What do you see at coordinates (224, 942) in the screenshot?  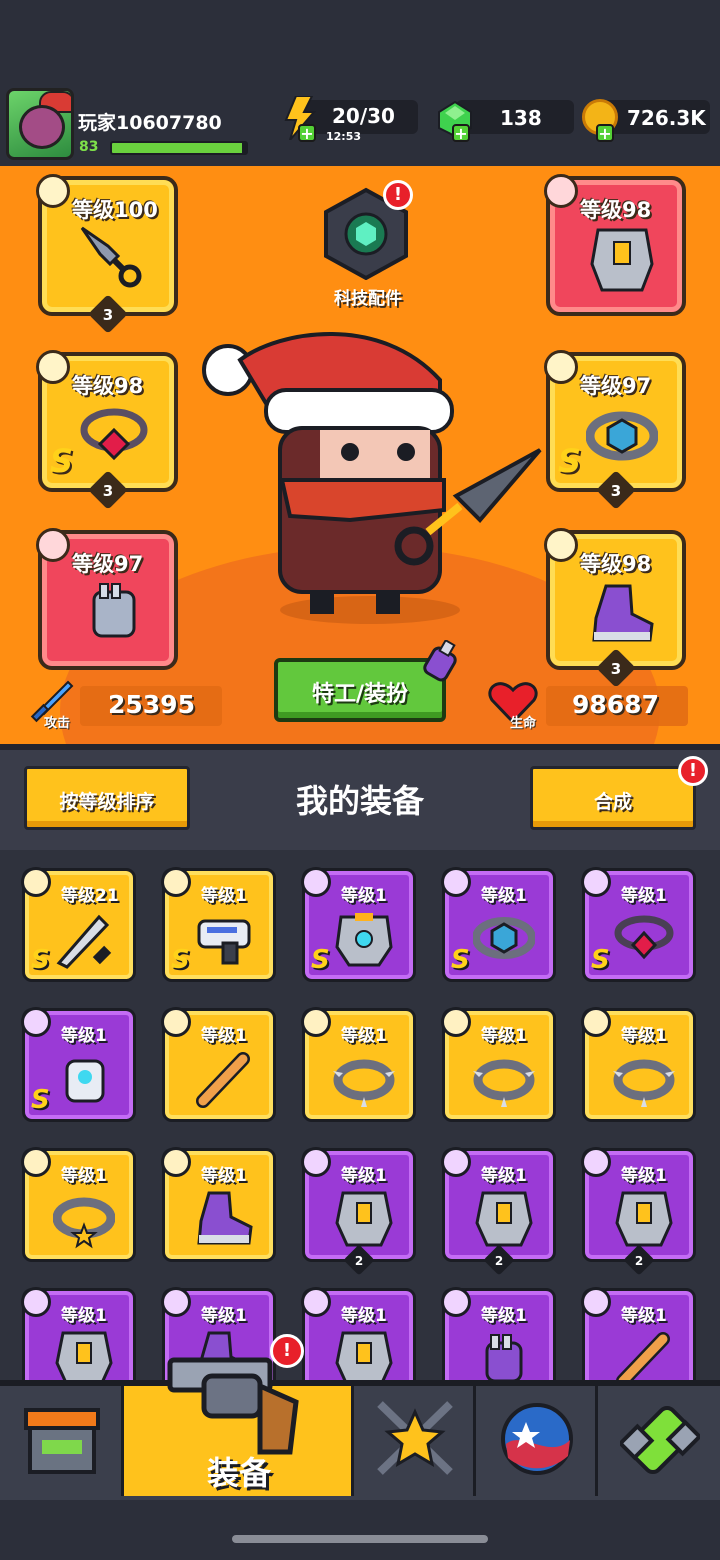 I see `blaster-icon` at bounding box center [224, 942].